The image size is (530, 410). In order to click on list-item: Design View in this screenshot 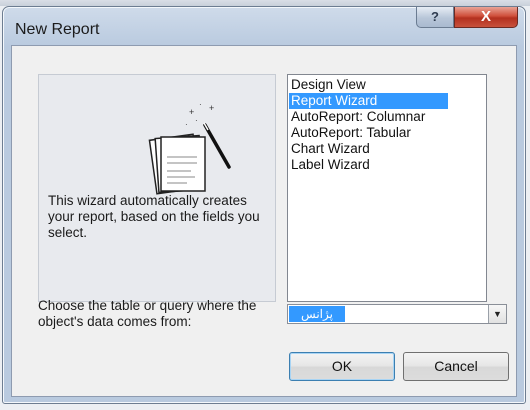, I will do `click(368, 85)`.